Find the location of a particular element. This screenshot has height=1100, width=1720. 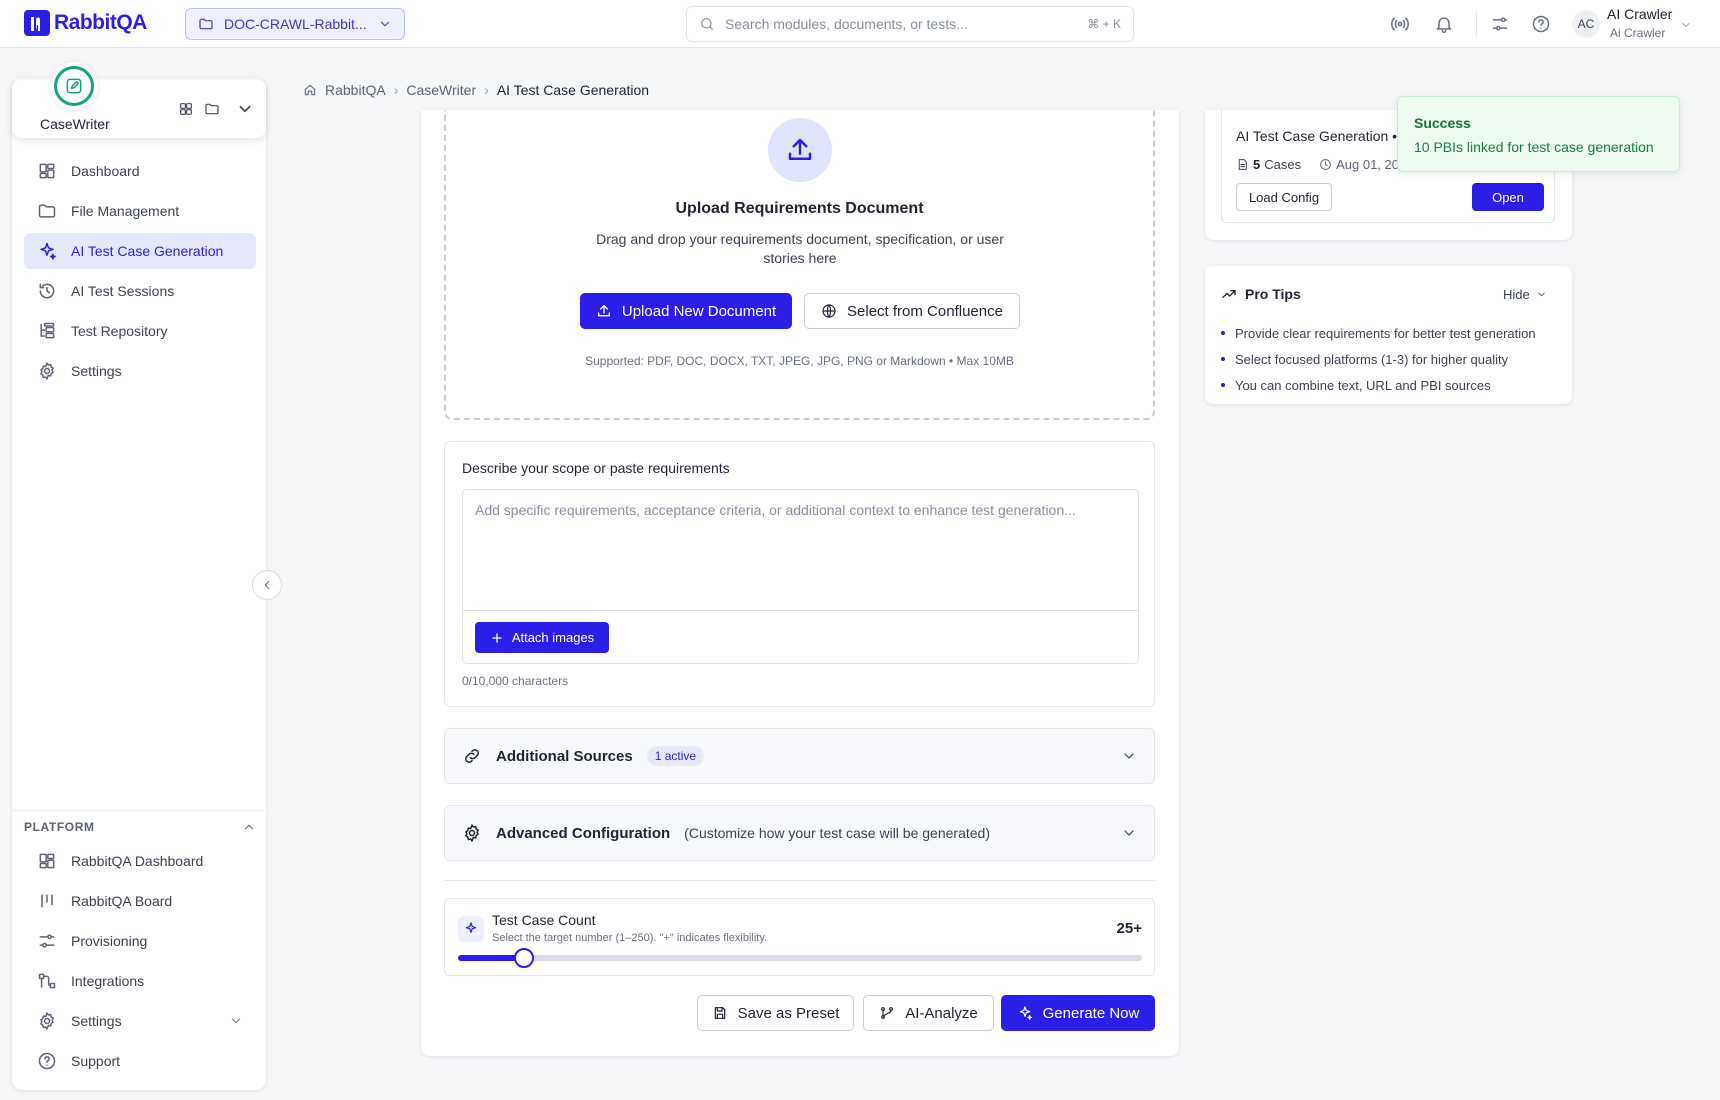

test-case-count-title: Test Case Count is located at coordinates (544, 920).